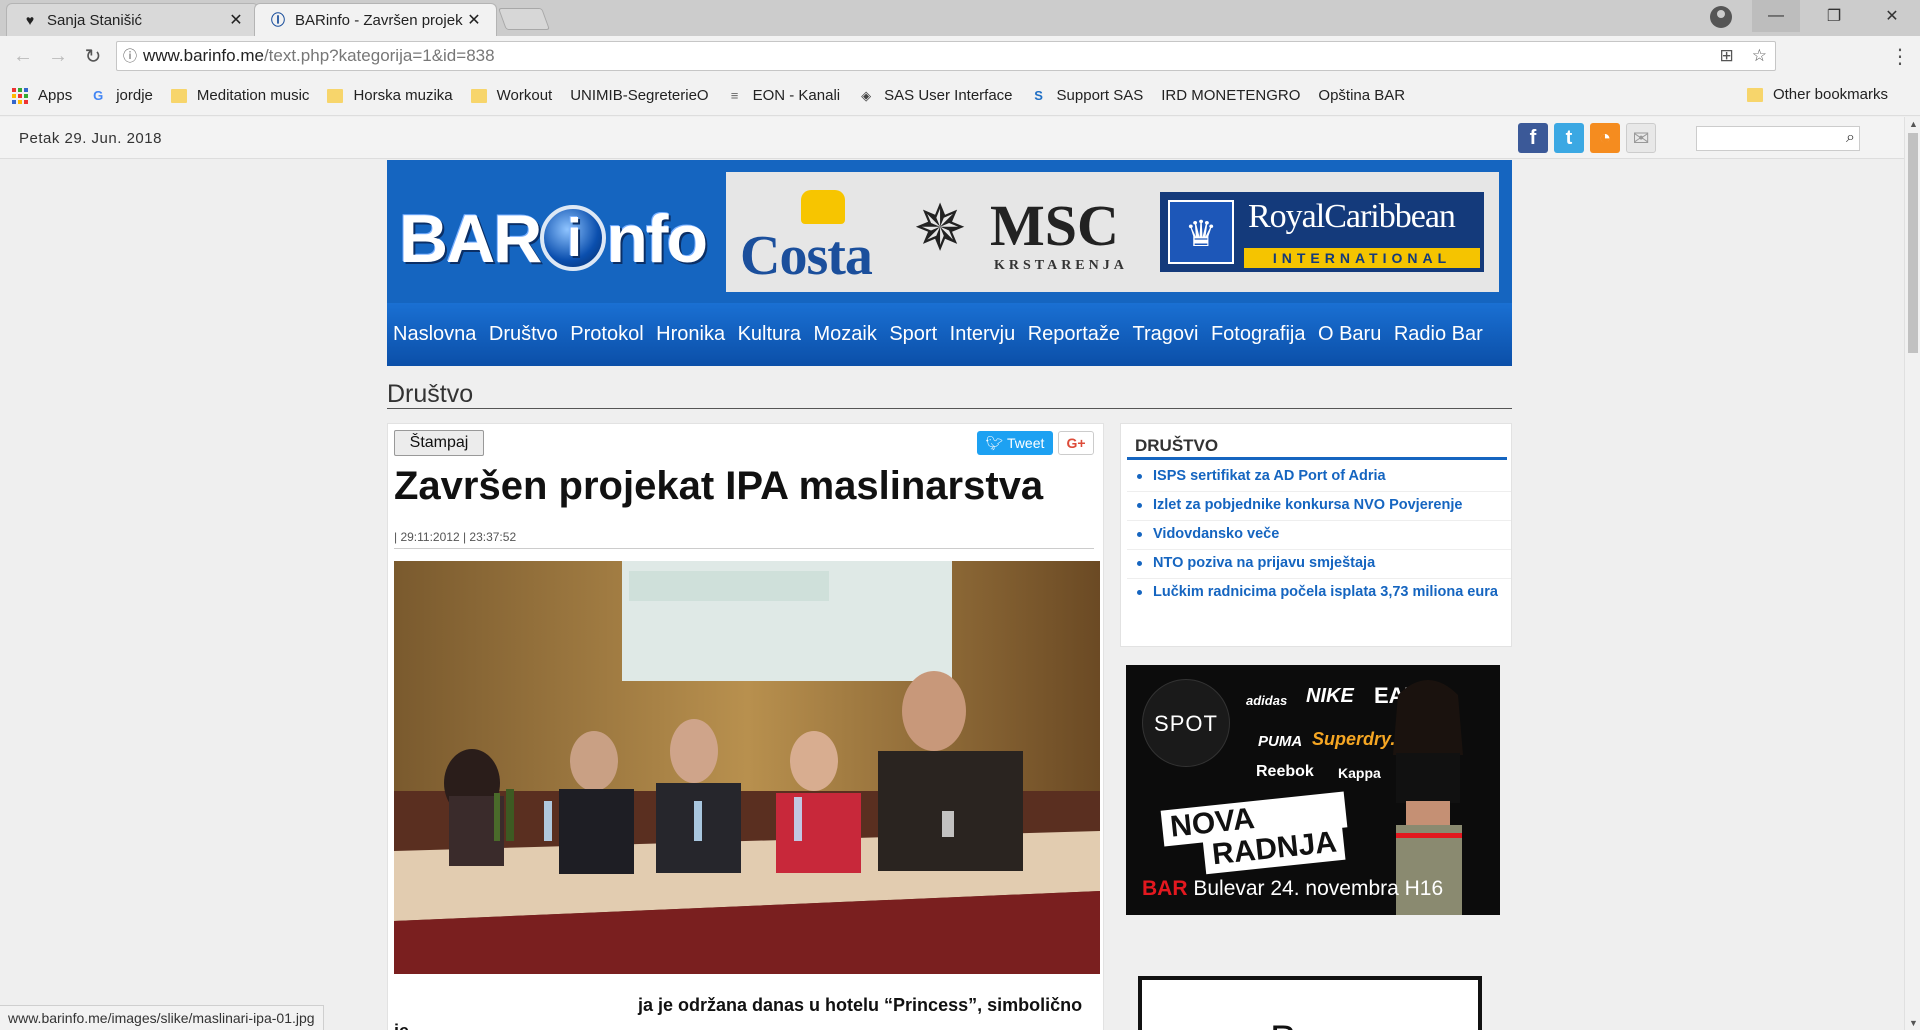 The image size is (1920, 1030). I want to click on current-date: Petak 29. Jun. 2018, so click(90, 138).